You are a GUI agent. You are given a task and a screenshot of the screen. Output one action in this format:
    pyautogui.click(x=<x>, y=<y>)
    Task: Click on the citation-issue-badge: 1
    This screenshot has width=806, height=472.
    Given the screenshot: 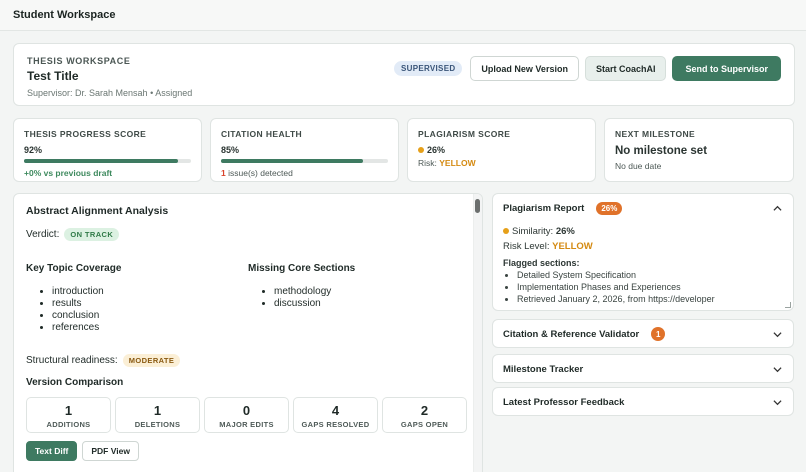 What is the action you would take?
    pyautogui.click(x=658, y=334)
    